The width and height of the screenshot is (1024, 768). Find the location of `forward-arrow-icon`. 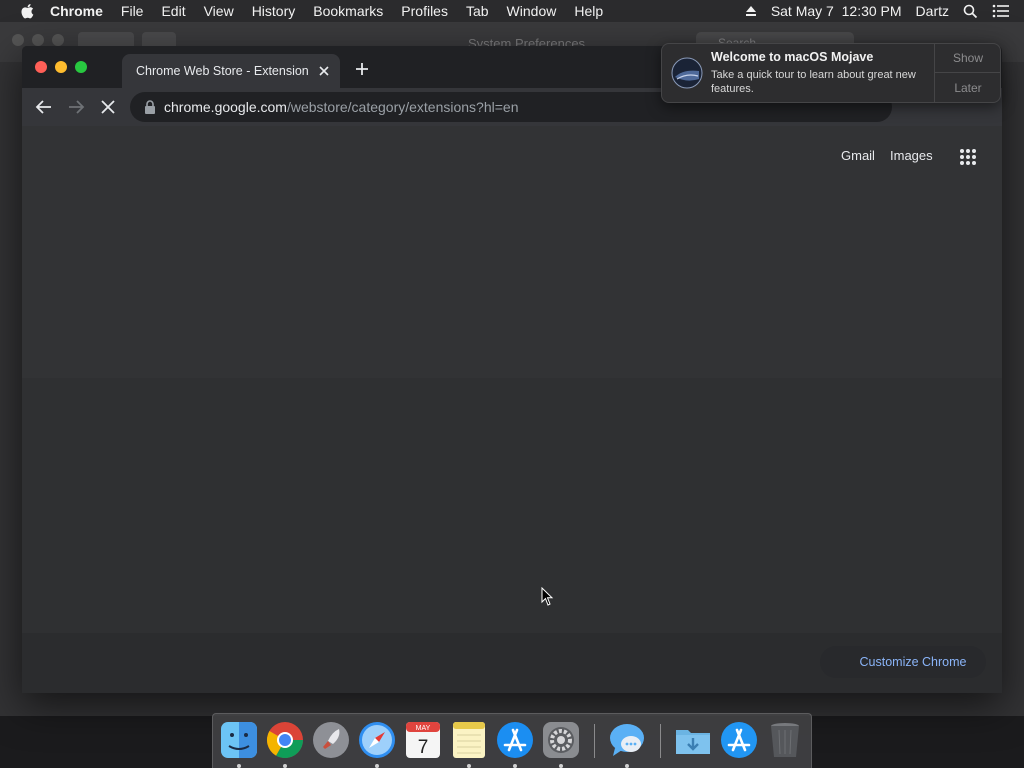

forward-arrow-icon is located at coordinates (76, 107).